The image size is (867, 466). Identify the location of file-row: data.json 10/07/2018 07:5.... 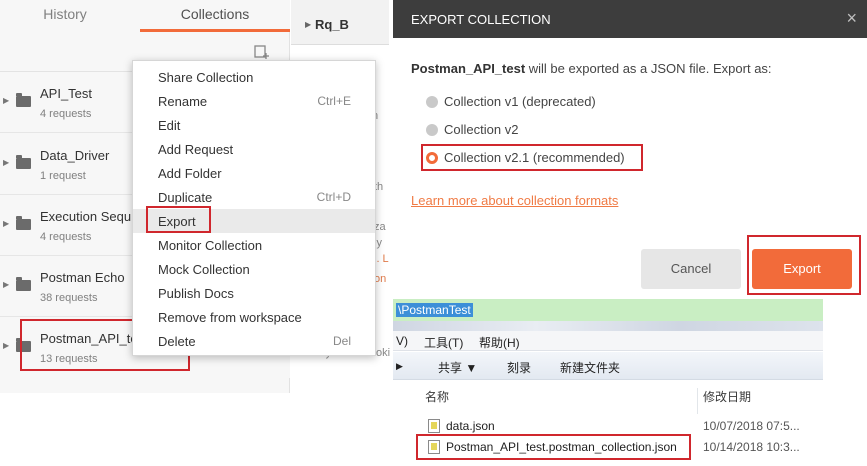
(616, 426).